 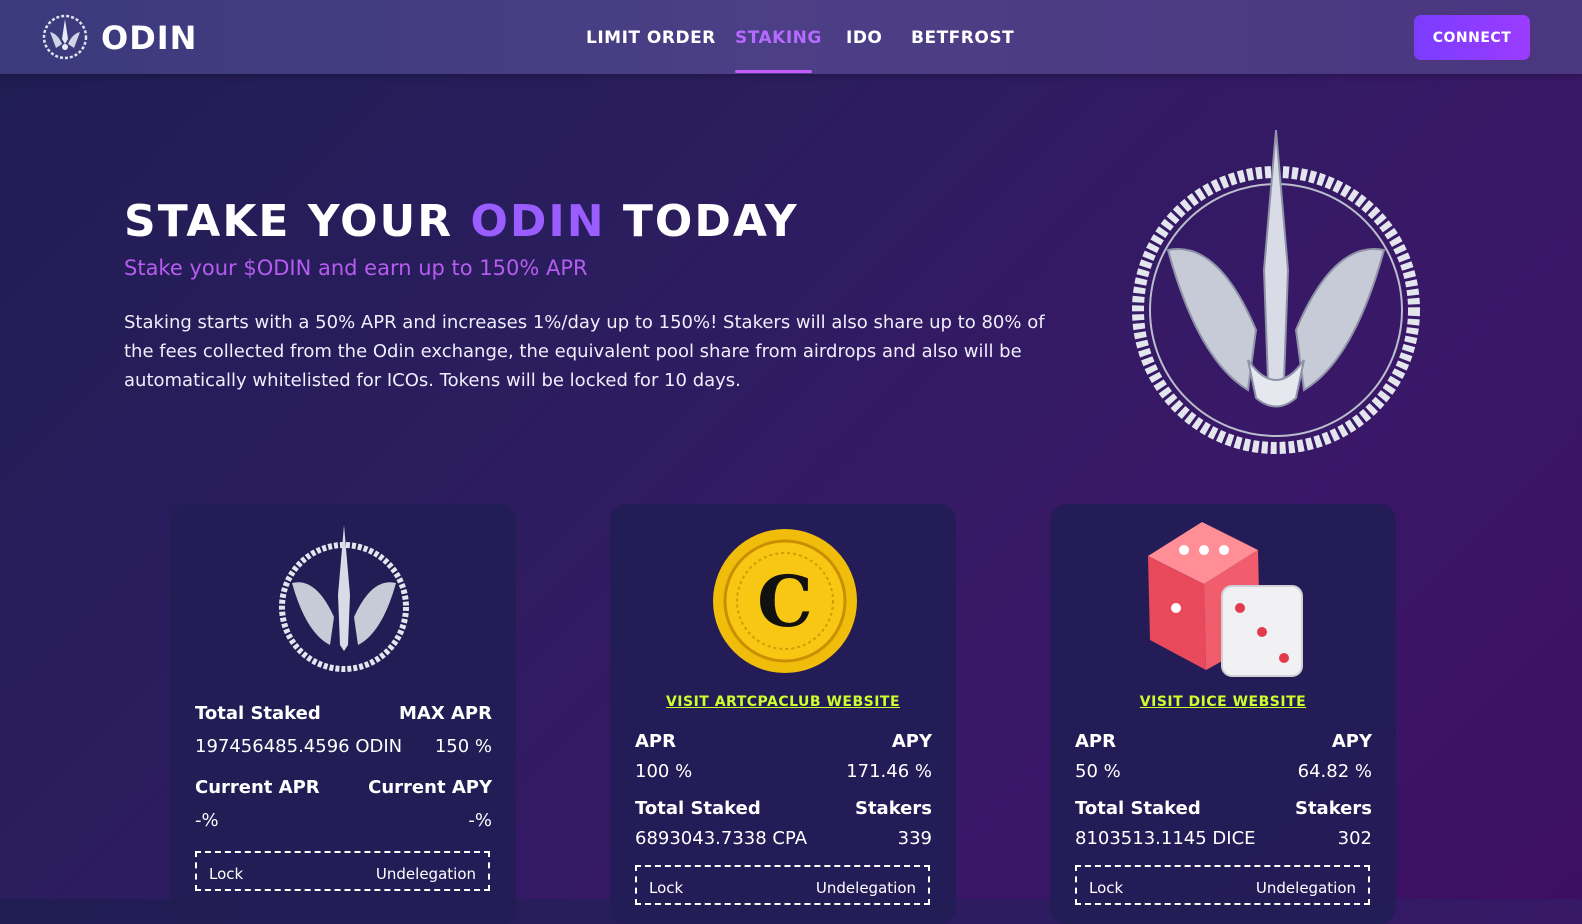 What do you see at coordinates (1223, 771) in the screenshot?
I see `stats-row-values-1: 50 % 64.82 %` at bounding box center [1223, 771].